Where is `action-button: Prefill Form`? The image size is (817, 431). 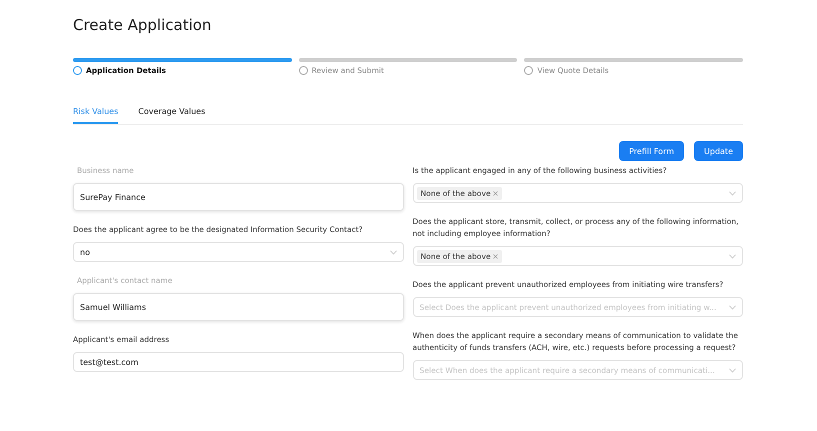 action-button: Prefill Form is located at coordinates (651, 151).